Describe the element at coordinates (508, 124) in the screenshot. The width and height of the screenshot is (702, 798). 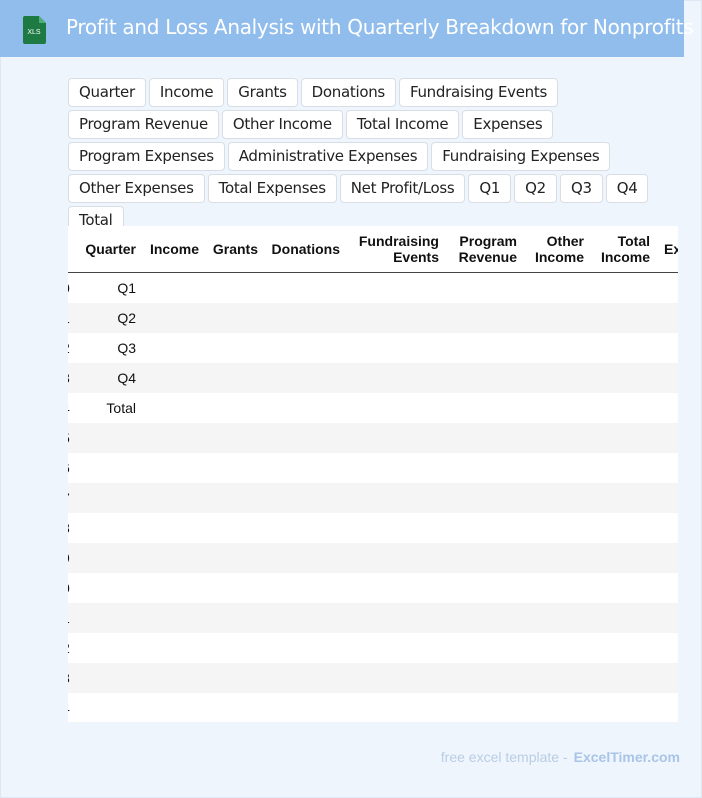
I see `tag-button: Expenses` at that location.